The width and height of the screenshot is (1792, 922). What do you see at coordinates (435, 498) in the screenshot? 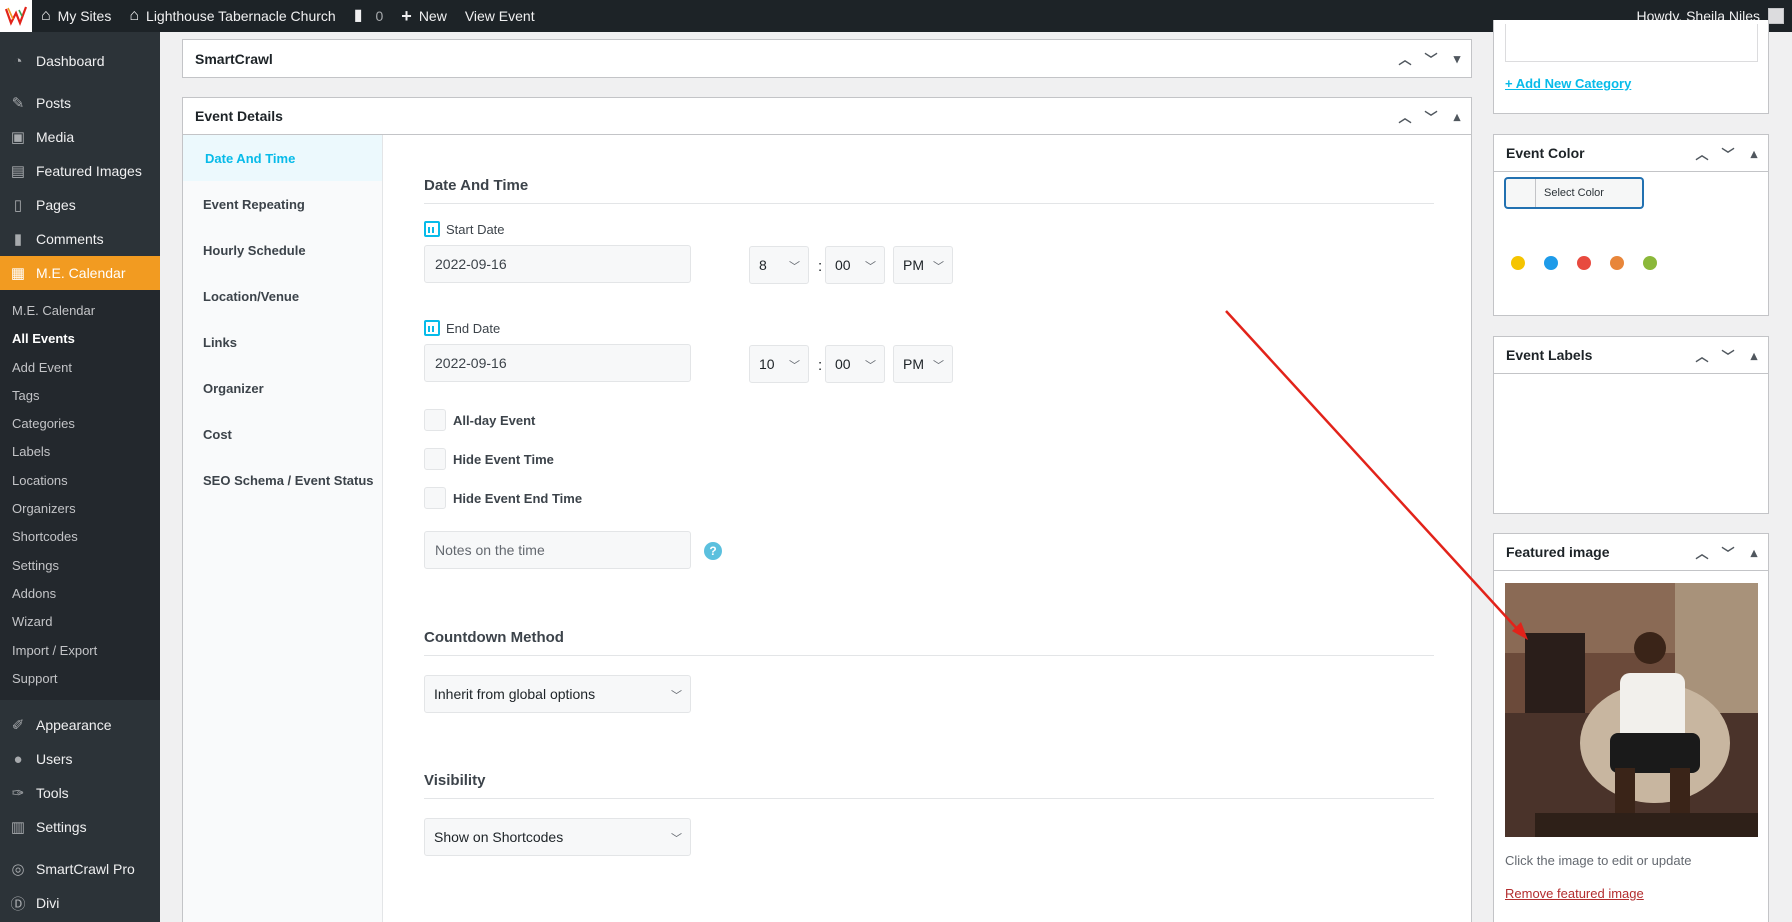
I see `hide-end-time-checkbox` at bounding box center [435, 498].